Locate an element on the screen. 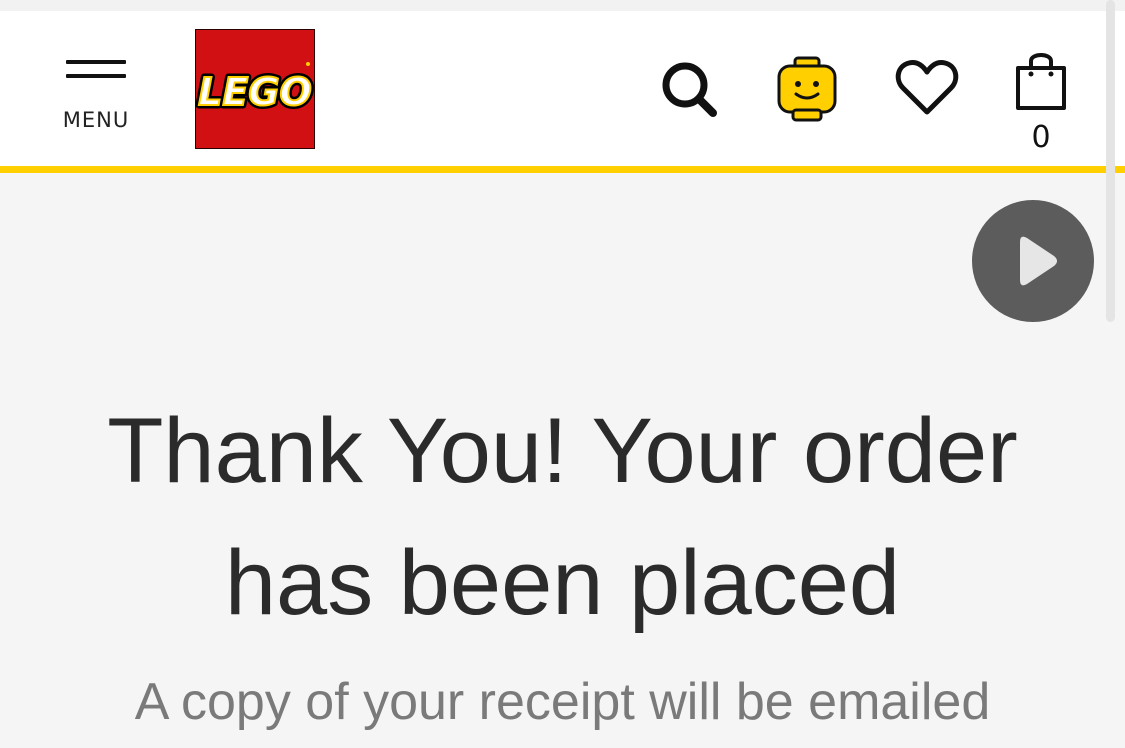 The image size is (1125, 748). wishlist-button is located at coordinates (927, 88).